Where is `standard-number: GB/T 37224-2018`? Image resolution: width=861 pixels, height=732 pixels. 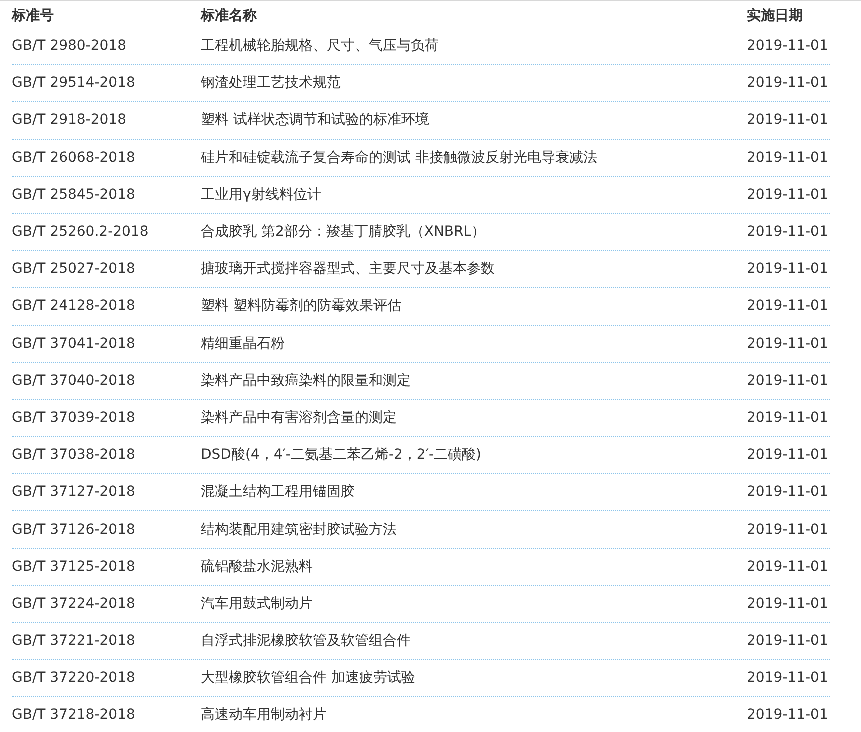
standard-number: GB/T 37224-2018 is located at coordinates (74, 604).